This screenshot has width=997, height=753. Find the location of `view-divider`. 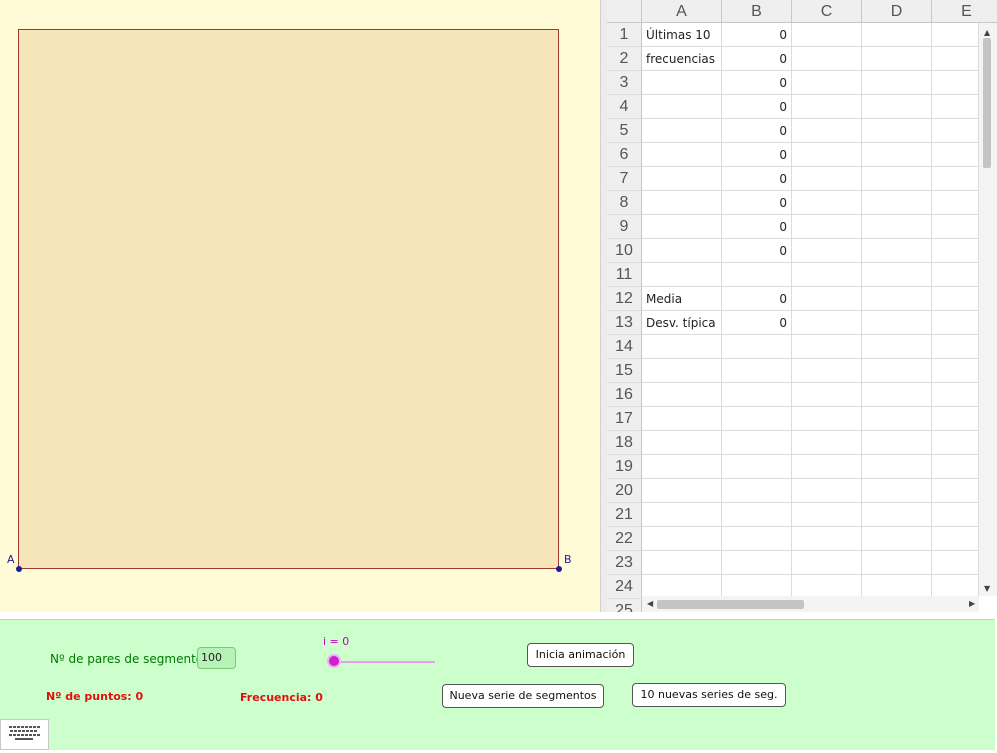

view-divider is located at coordinates (603, 306).